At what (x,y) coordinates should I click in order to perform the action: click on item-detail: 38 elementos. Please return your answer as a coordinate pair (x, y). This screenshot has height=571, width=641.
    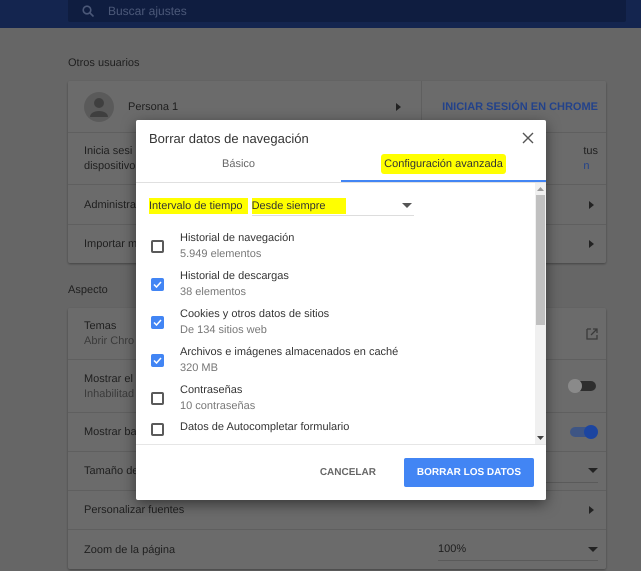
    Looking at the image, I should click on (214, 292).